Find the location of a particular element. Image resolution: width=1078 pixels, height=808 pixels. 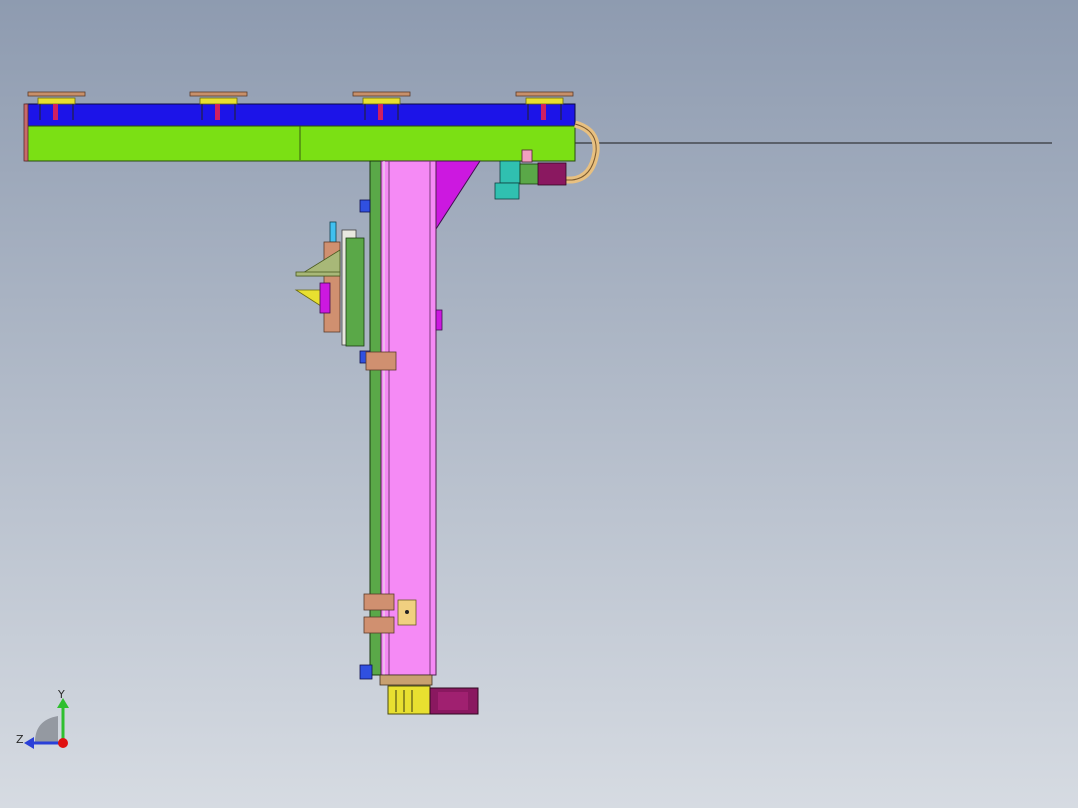

beam-end-cap is located at coordinates (26, 132).